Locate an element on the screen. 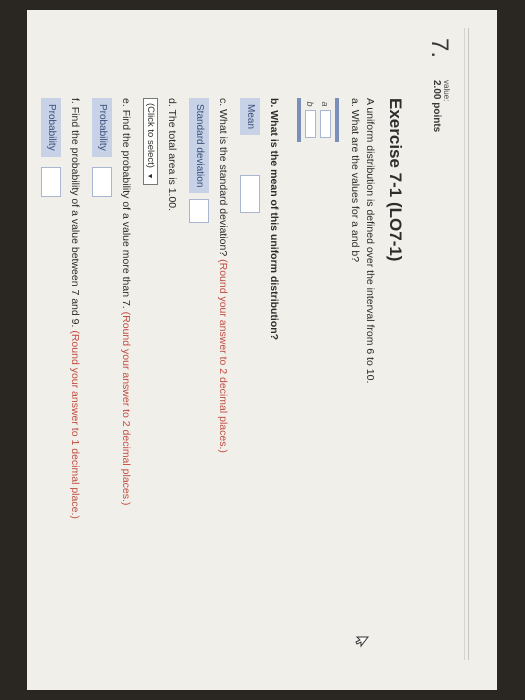  part-a-answer-grid: a b is located at coordinates (318, 120).